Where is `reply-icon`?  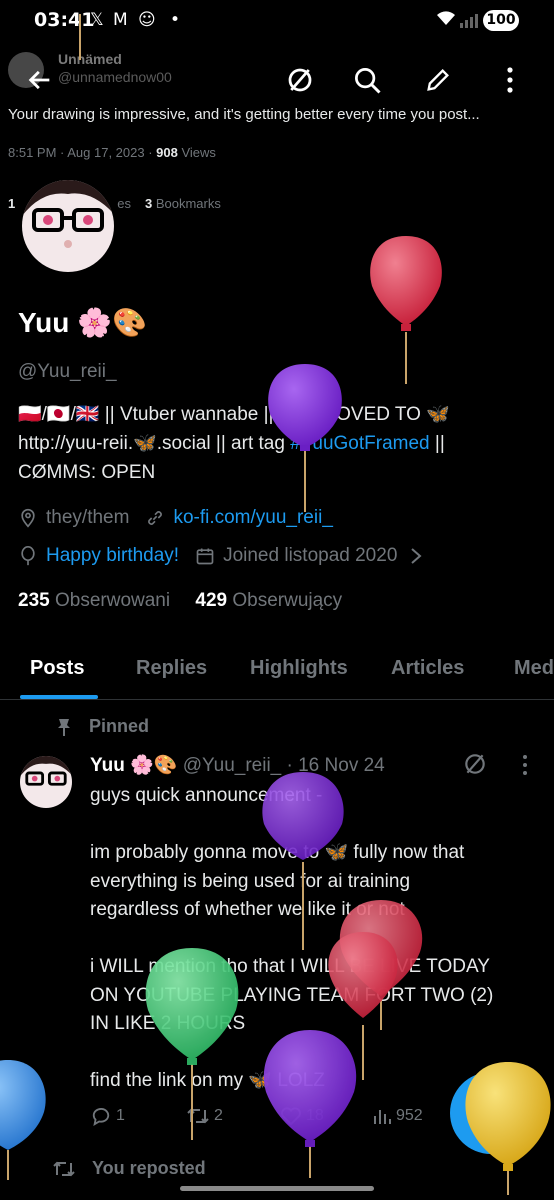 reply-icon is located at coordinates (101, 1117).